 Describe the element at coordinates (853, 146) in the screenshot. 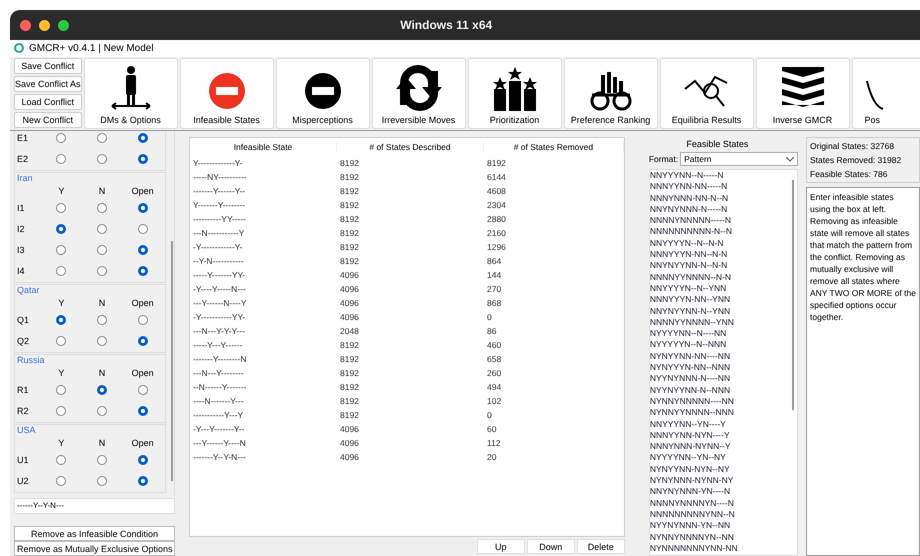

I see `summary-line: Original States: 32768` at that location.